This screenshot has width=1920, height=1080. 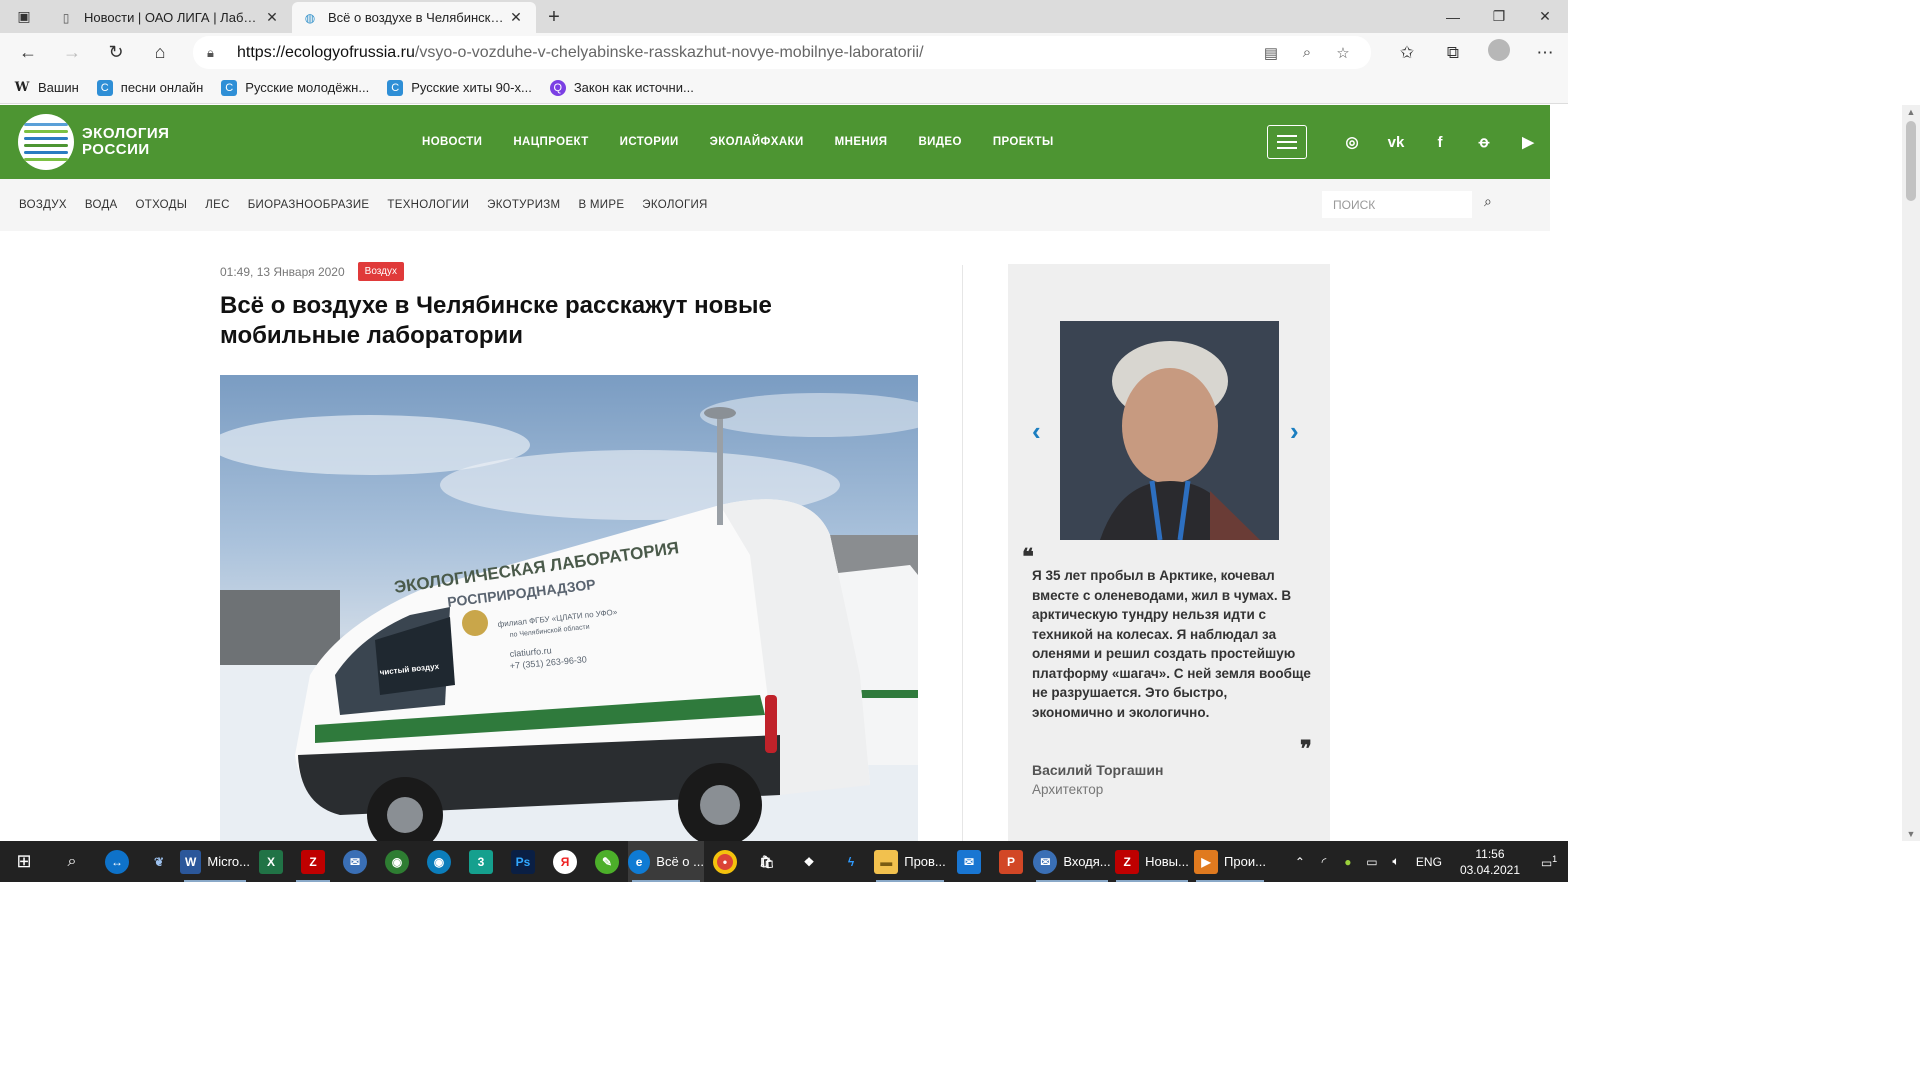 What do you see at coordinates (1294, 431) in the screenshot?
I see `chevron-right-icon: ›` at bounding box center [1294, 431].